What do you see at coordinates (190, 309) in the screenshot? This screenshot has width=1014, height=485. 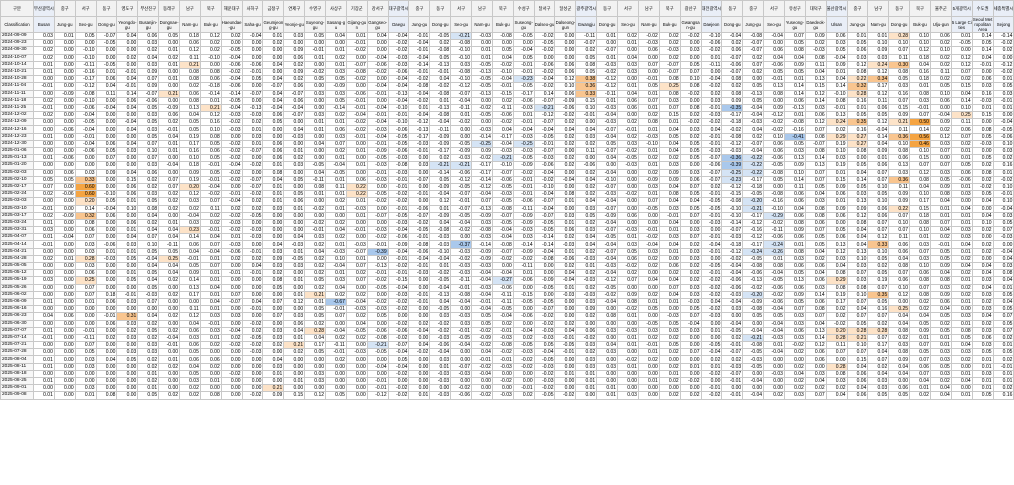 I see `value-cell: 0.11` at bounding box center [190, 309].